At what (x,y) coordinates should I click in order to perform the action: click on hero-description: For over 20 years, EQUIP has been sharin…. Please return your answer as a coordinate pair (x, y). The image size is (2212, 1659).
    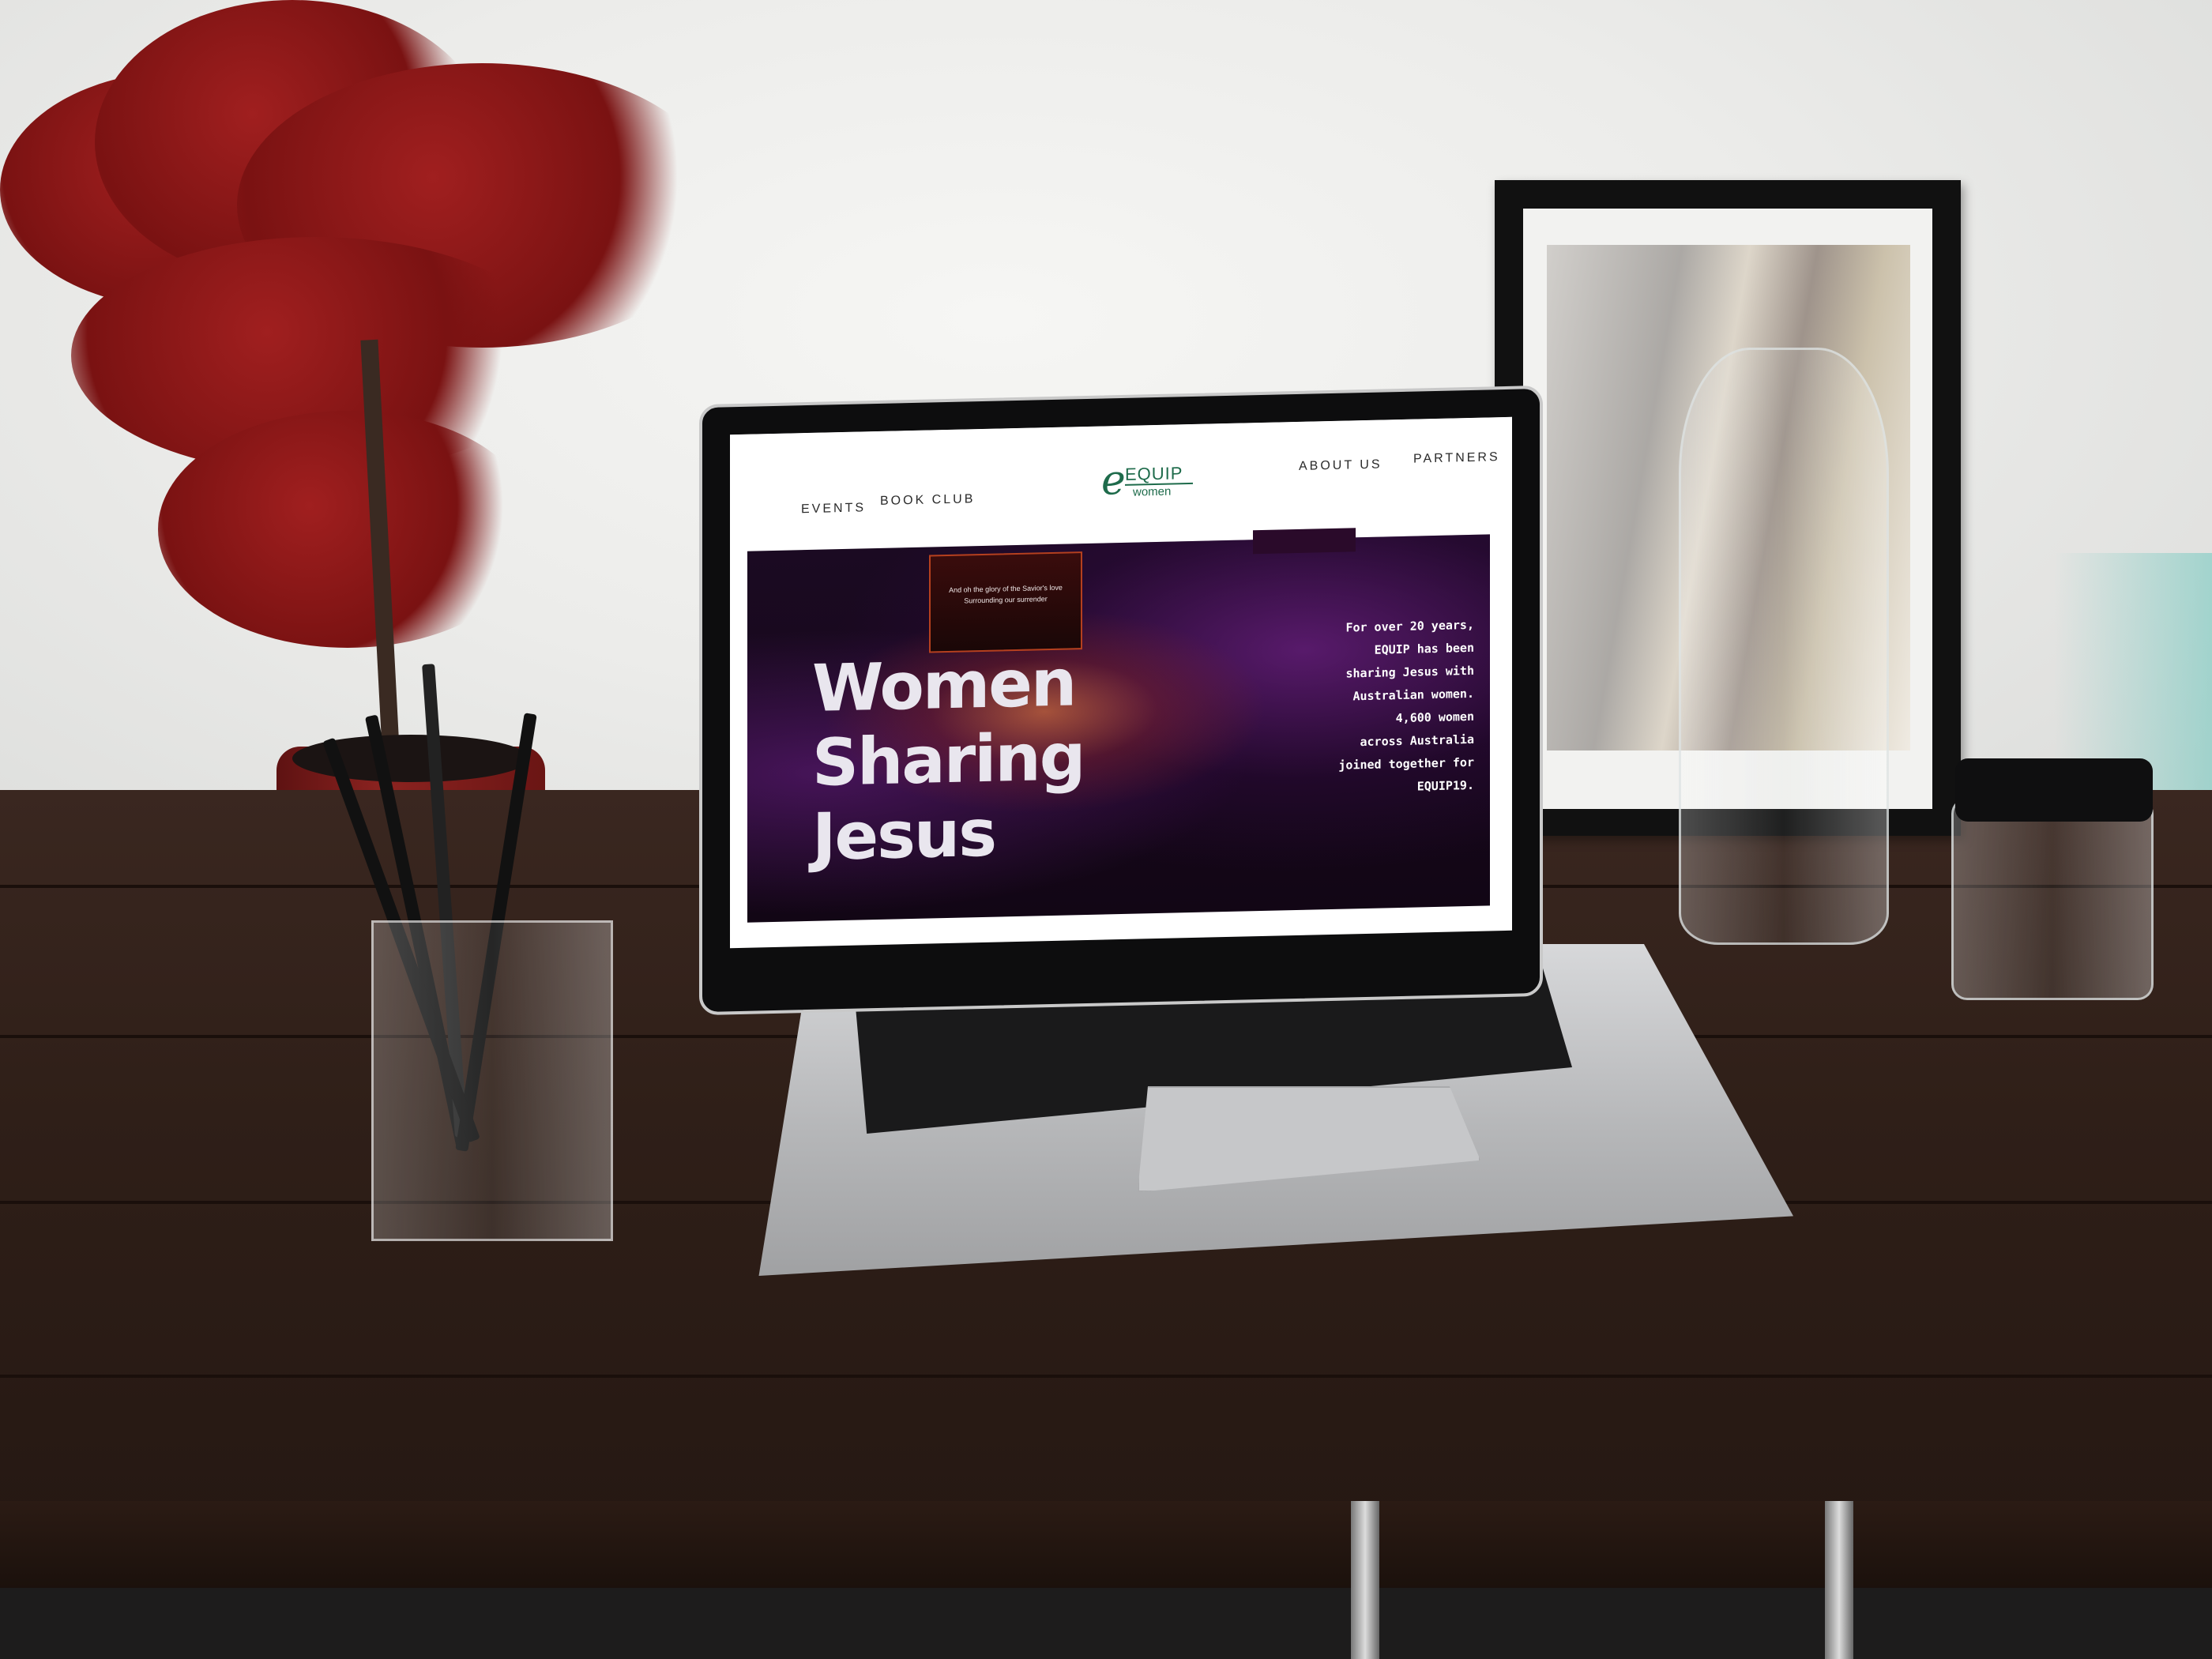
    Looking at the image, I should click on (1387, 708).